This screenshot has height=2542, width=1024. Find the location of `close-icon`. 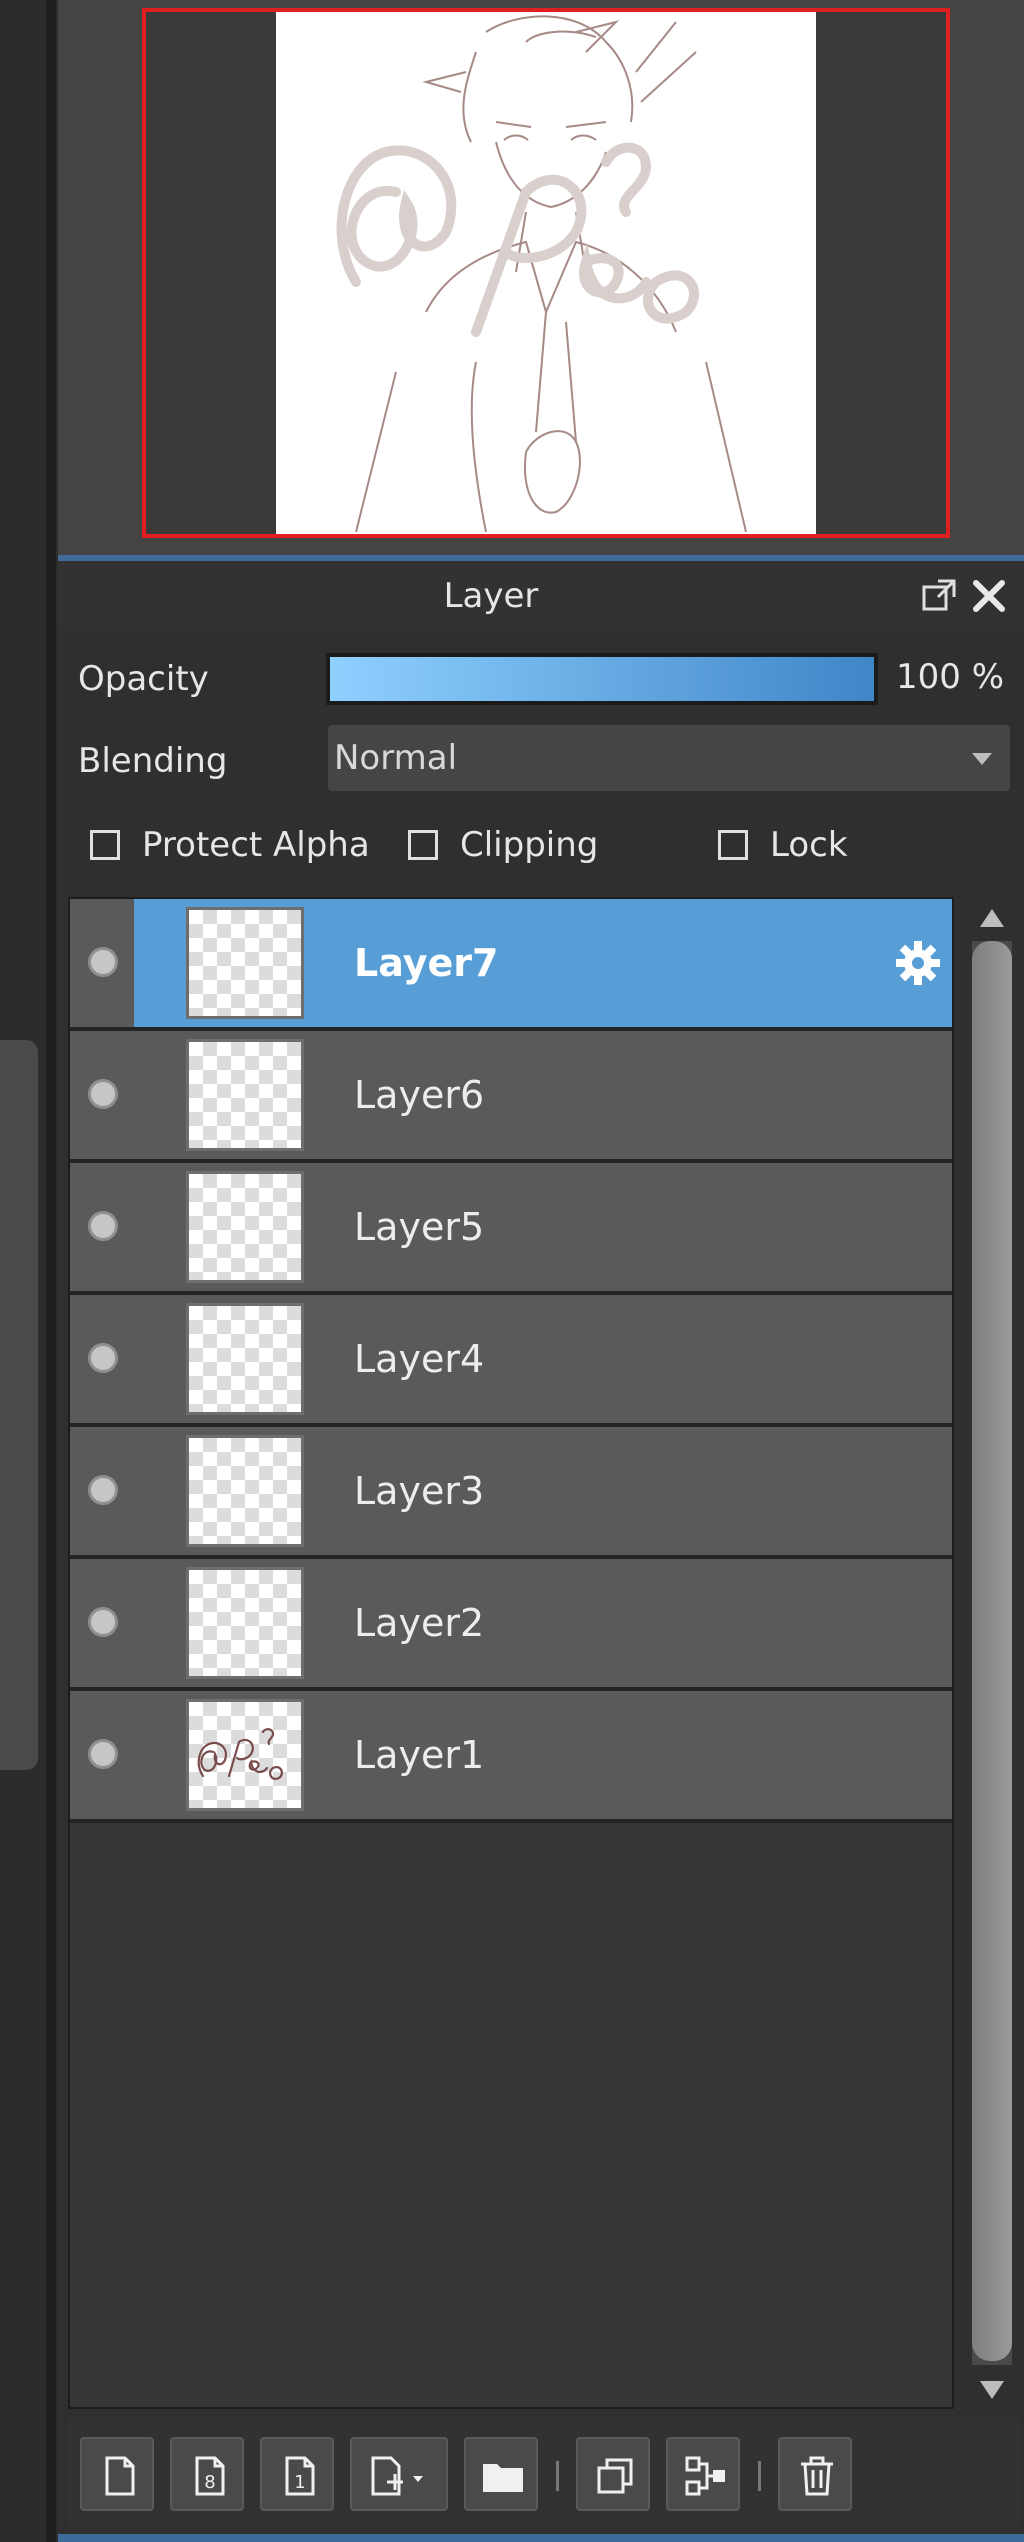

close-icon is located at coordinates (989, 596).